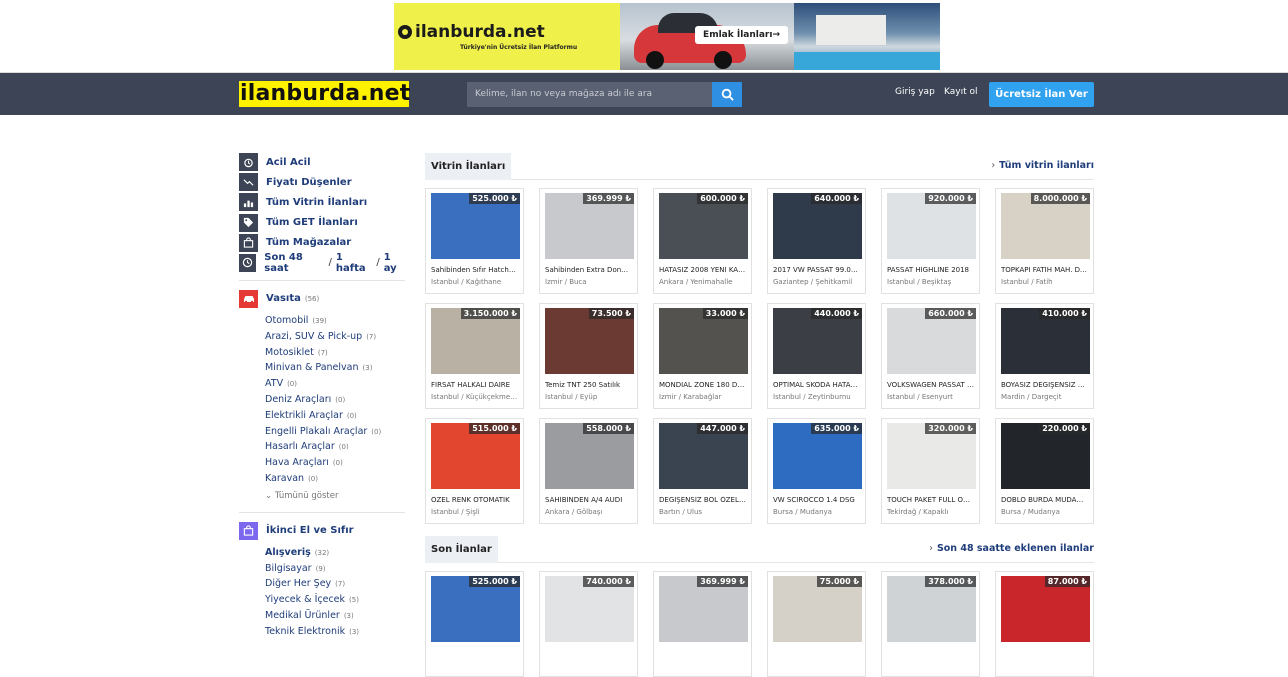 This screenshot has height=677, width=1288. What do you see at coordinates (816, 500) in the screenshot?
I see `listing-title: VW SCIROCCO 1.4 DSG` at bounding box center [816, 500].